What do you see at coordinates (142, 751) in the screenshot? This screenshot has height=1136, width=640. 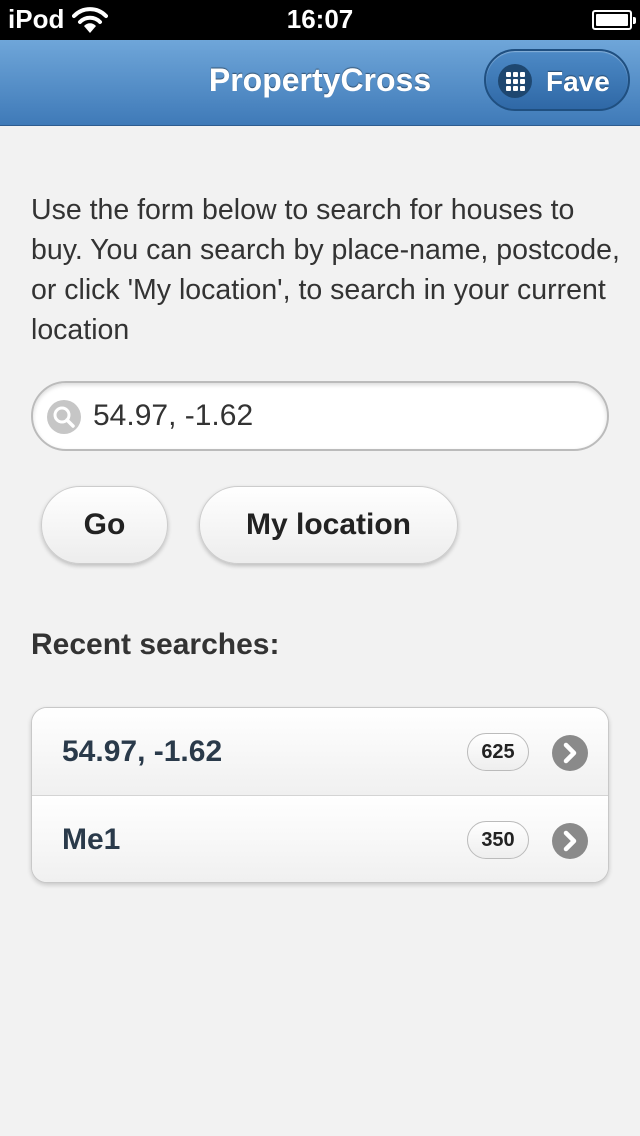 I see `recent-search-place: 54.97, -1.62` at bounding box center [142, 751].